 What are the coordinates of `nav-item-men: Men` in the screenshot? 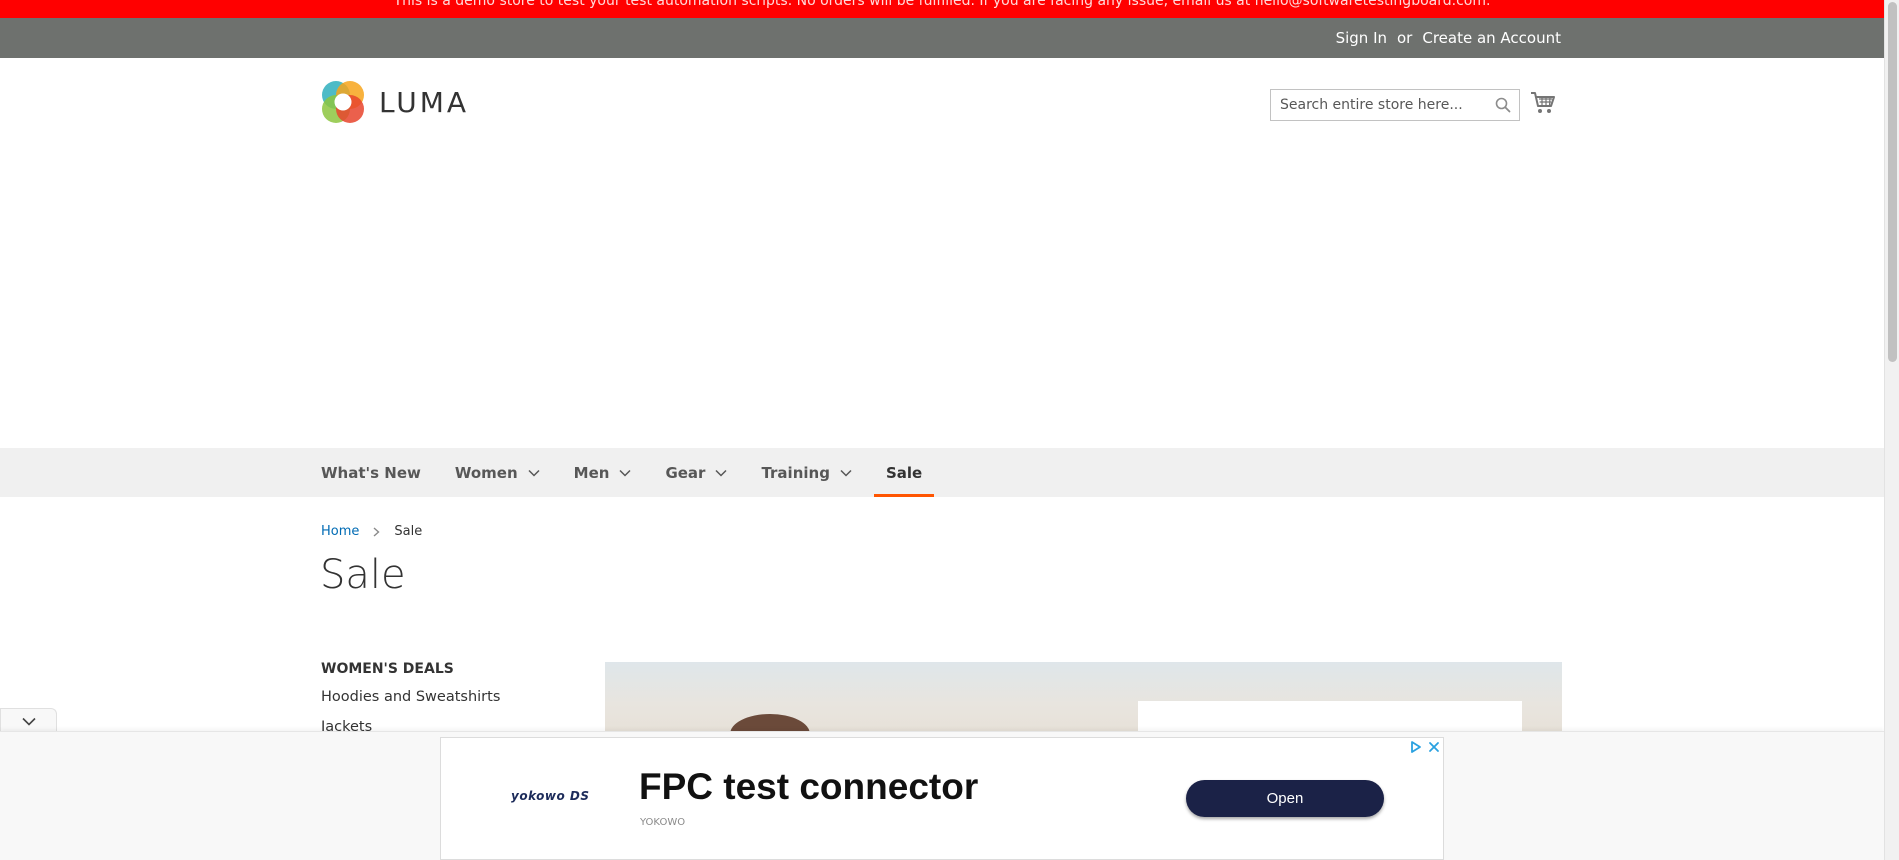 It's located at (603, 472).